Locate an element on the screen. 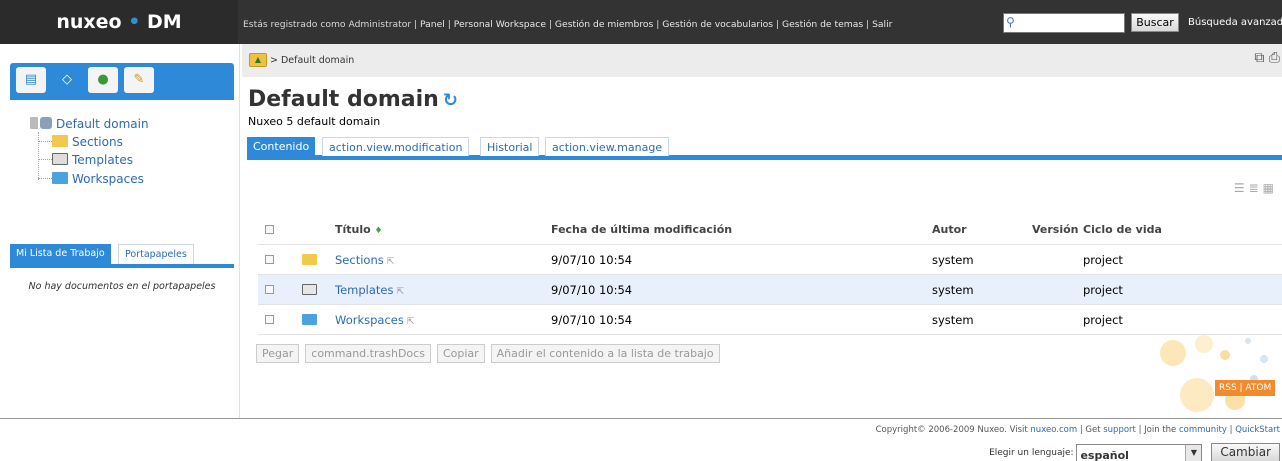  tab-manage: action.view.manage is located at coordinates (607, 146).